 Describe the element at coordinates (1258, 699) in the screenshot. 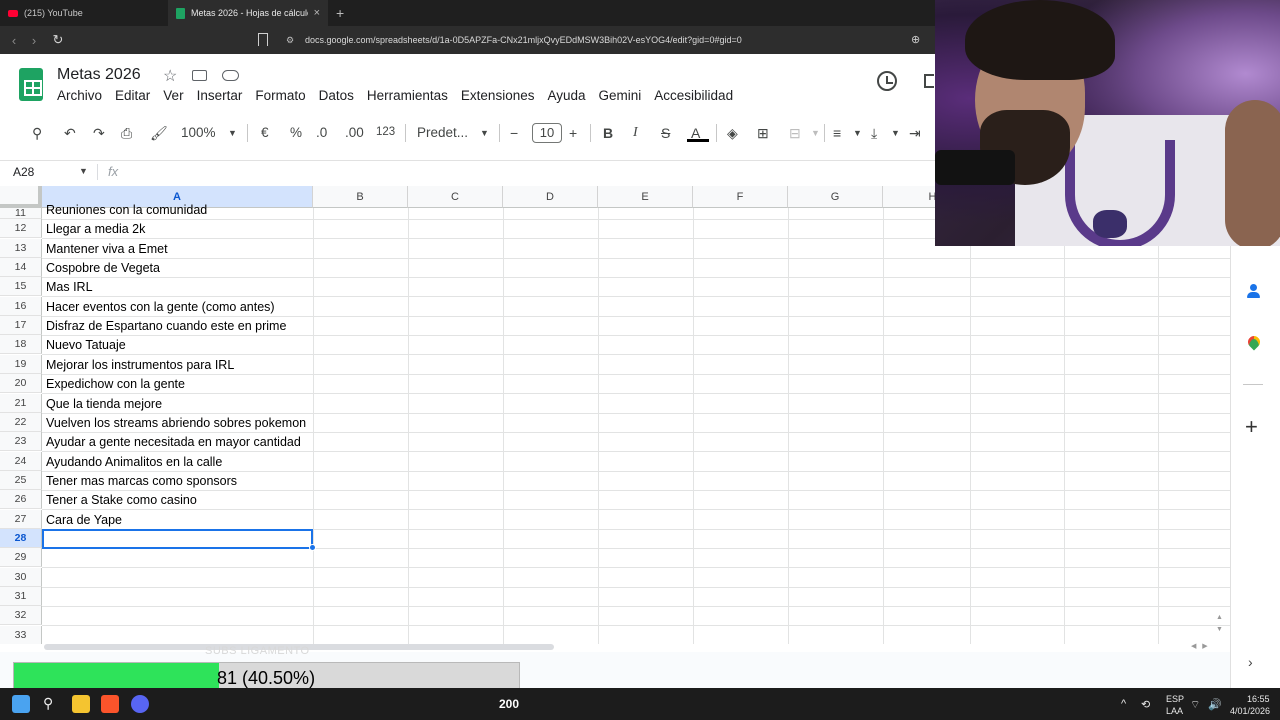

I see `clock-time: 16:55` at that location.